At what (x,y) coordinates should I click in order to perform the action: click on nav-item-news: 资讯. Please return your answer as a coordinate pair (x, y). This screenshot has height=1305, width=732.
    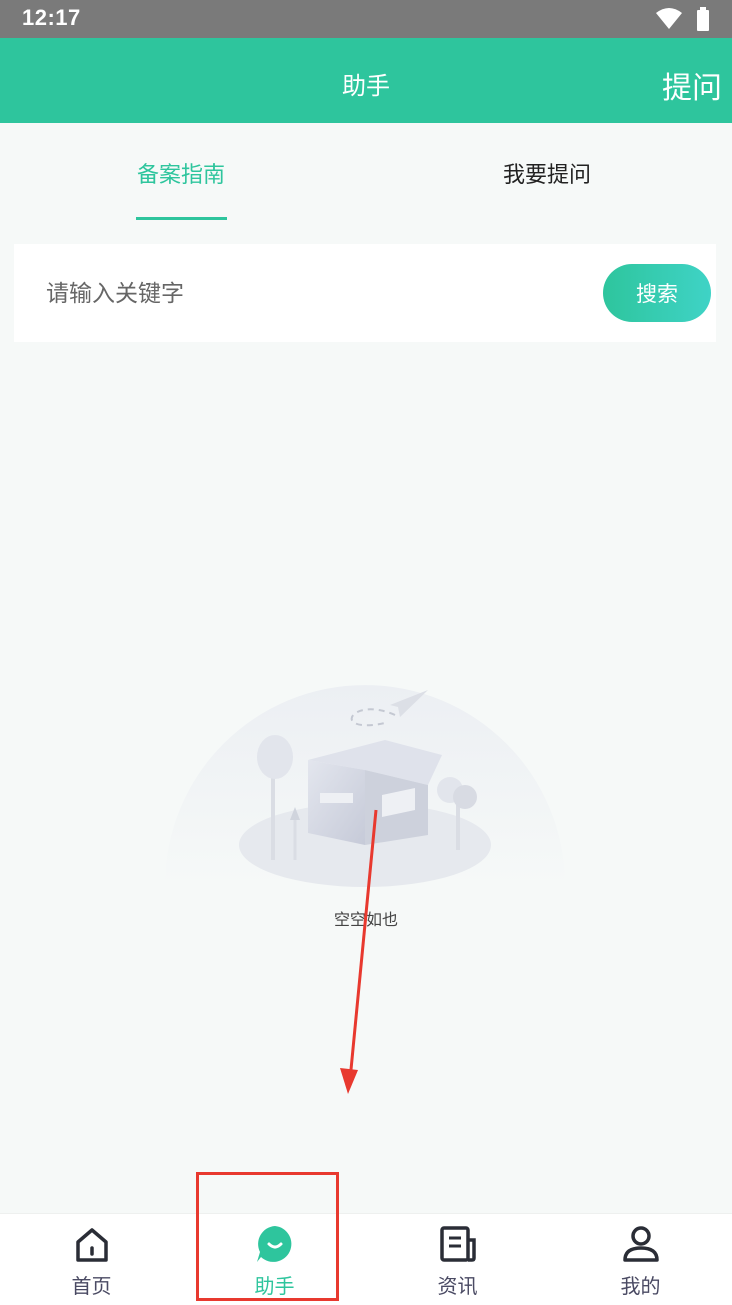
    Looking at the image, I should click on (457, 1259).